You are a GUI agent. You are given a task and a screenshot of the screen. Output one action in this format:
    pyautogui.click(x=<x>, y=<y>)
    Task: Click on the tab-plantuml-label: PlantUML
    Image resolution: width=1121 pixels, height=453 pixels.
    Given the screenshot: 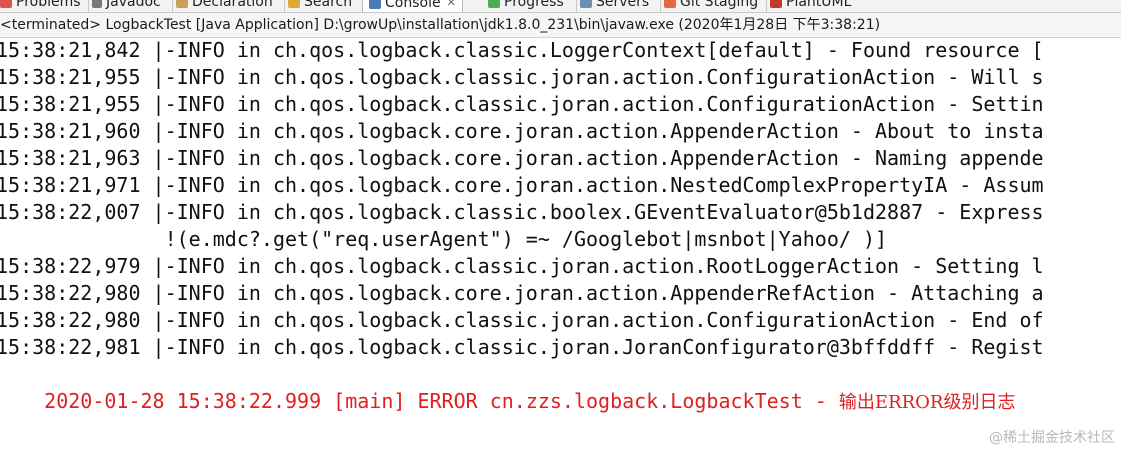 What is the action you would take?
    pyautogui.click(x=819, y=5)
    